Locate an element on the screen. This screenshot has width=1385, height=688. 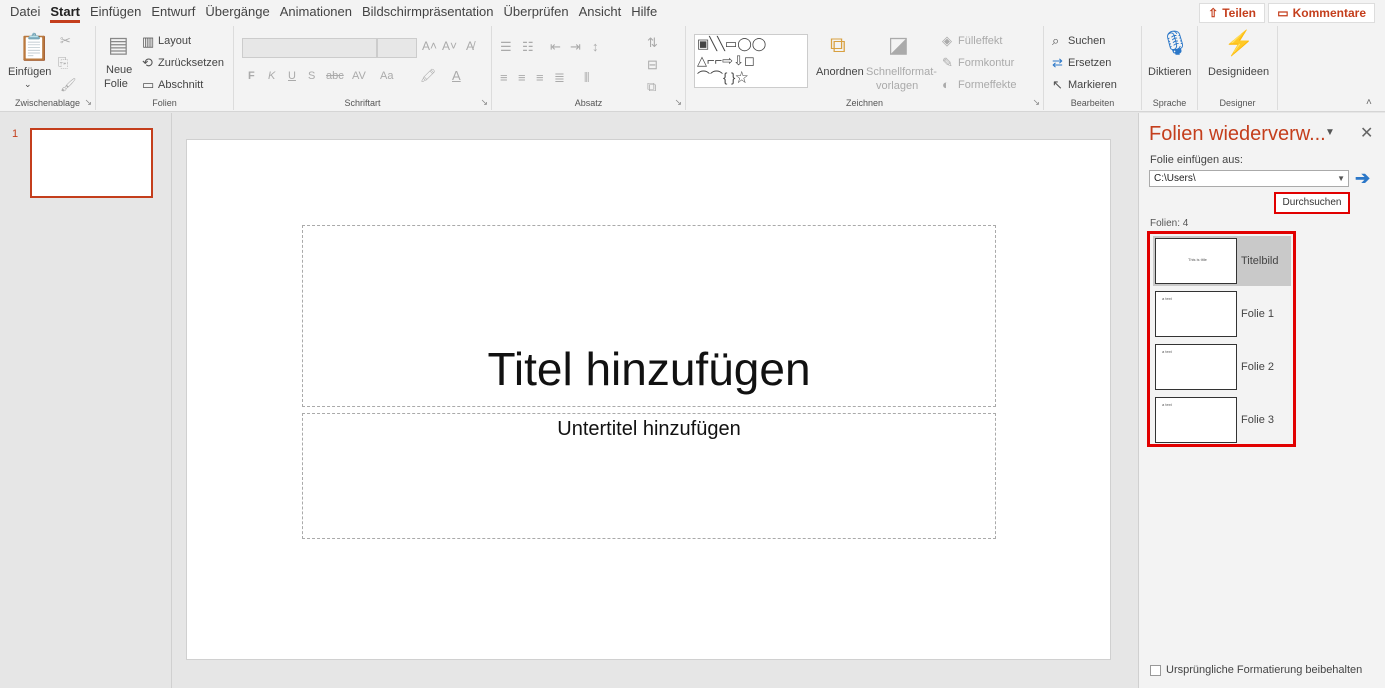
quick-styles-label-2: vorlagen is located at coordinates (897, 86).